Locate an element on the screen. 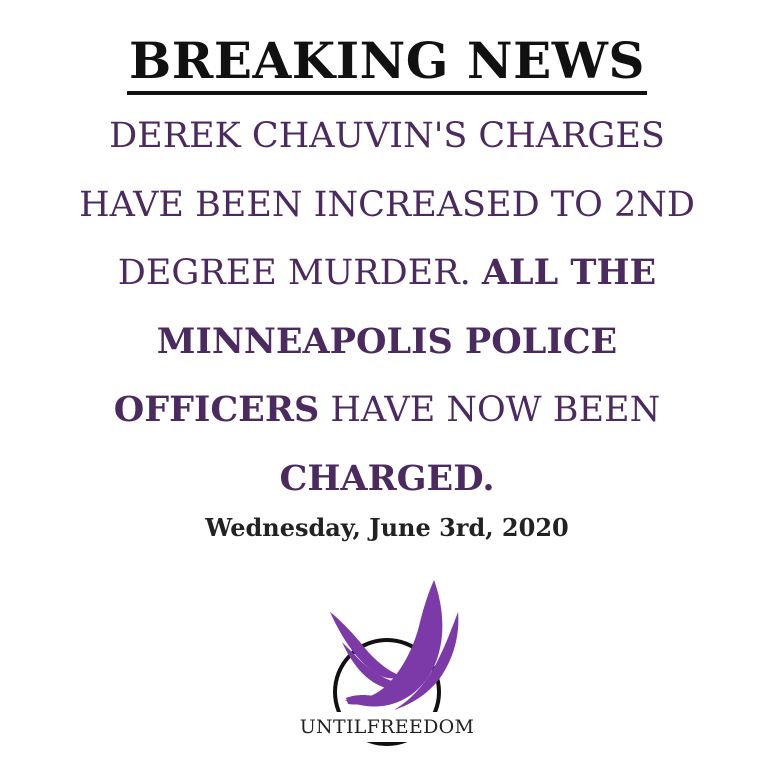 The height and width of the screenshot is (774, 774). body-text-bold: MINNEAPOLIS POLICE is located at coordinates (387, 341).